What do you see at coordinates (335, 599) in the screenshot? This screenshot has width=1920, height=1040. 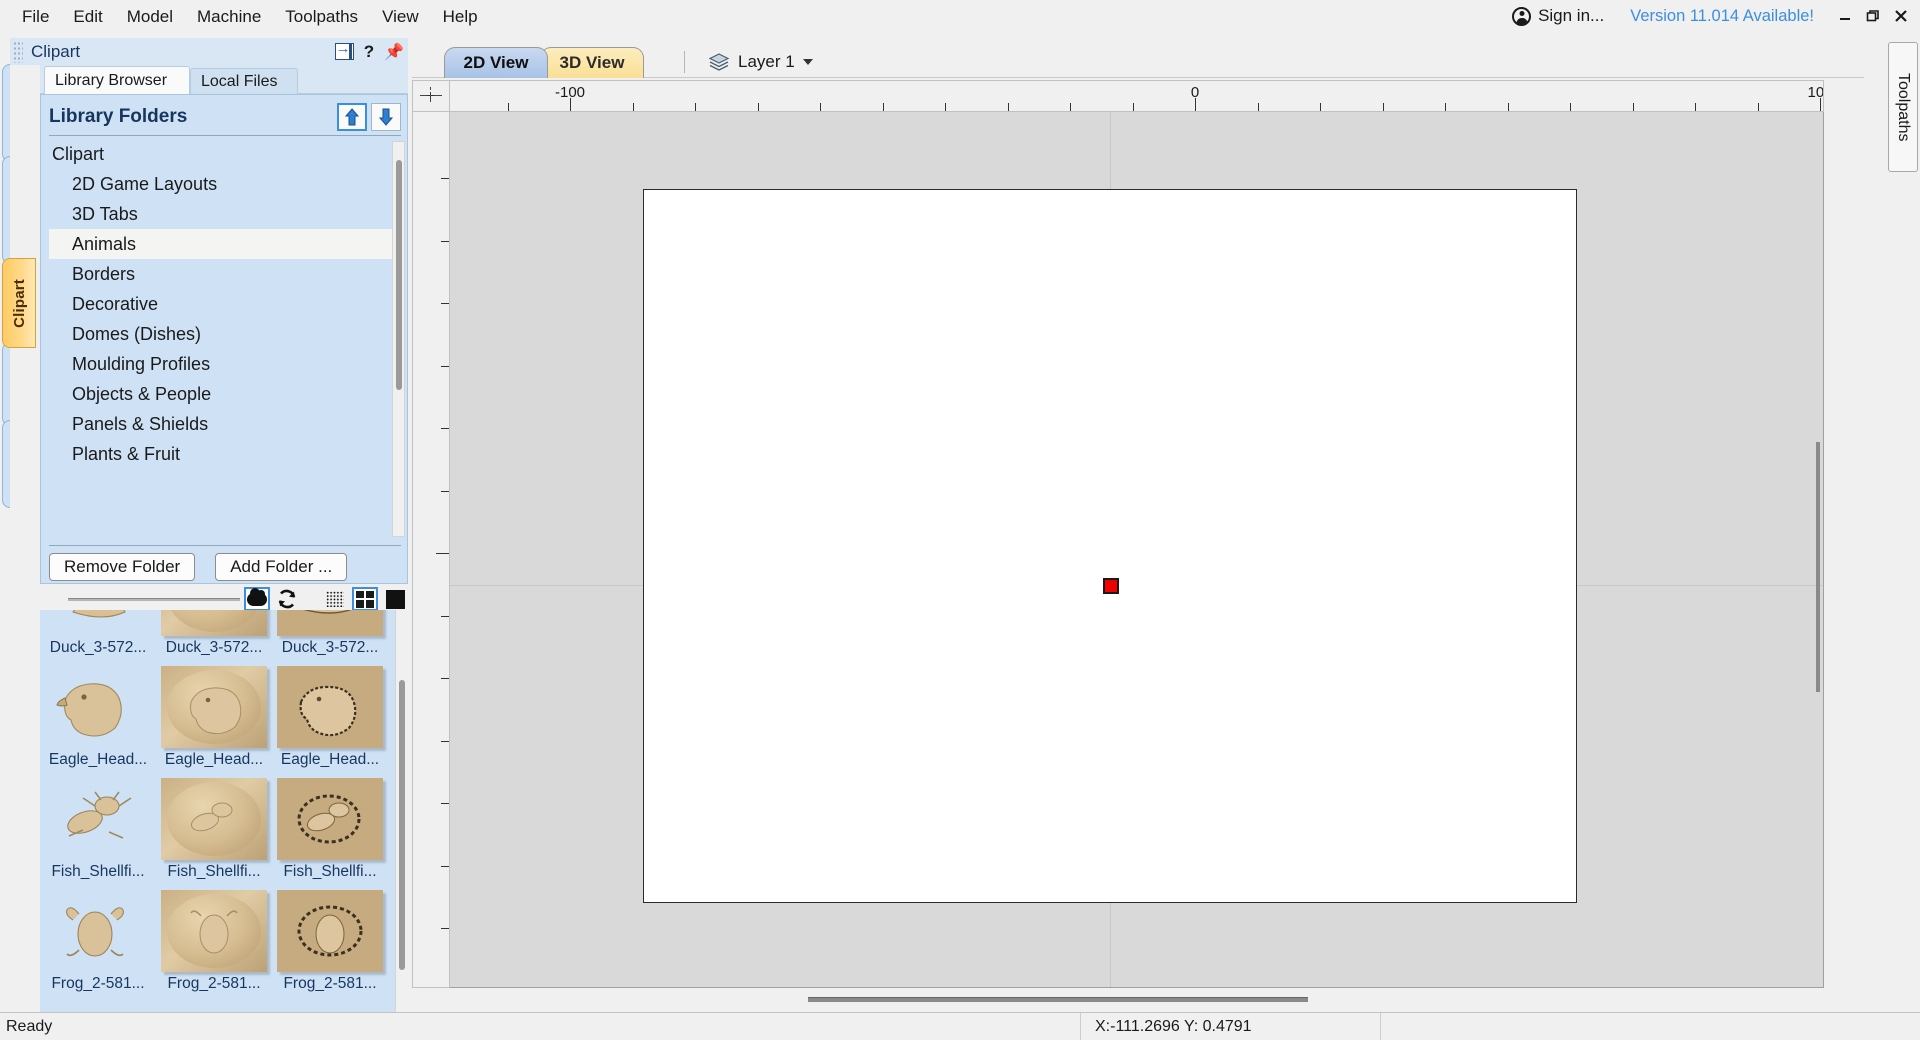 I see `small-grid-view-button` at bounding box center [335, 599].